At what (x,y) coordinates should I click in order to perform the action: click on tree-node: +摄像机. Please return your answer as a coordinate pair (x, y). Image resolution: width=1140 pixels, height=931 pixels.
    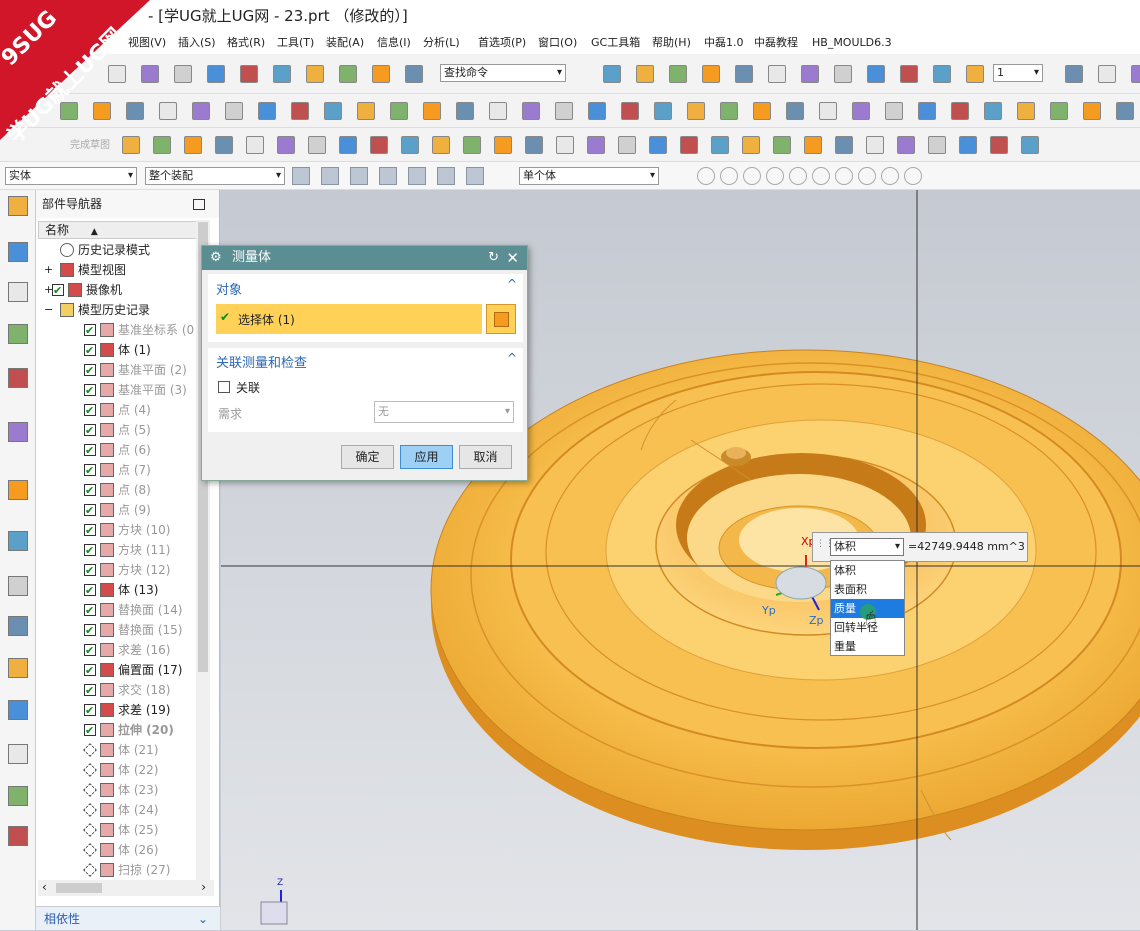
    Looking at the image, I should click on (116, 290).